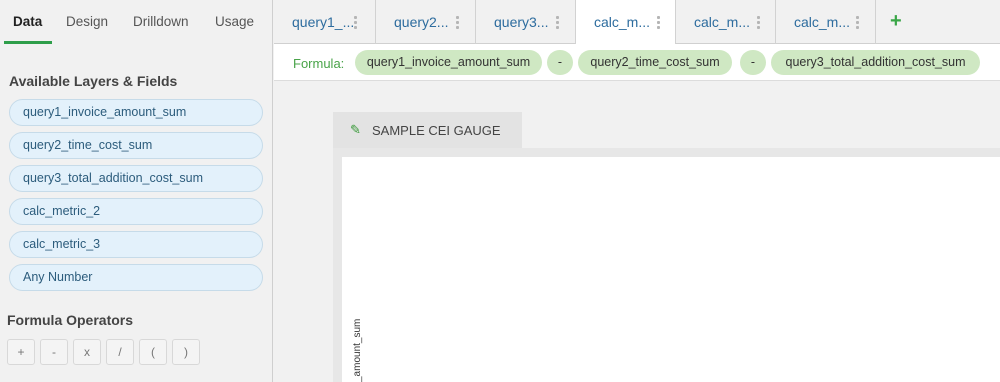 Image resolution: width=1000 pixels, height=382 pixels. Describe the element at coordinates (186, 352) in the screenshot. I see `operator-close-paren-button: )` at that location.